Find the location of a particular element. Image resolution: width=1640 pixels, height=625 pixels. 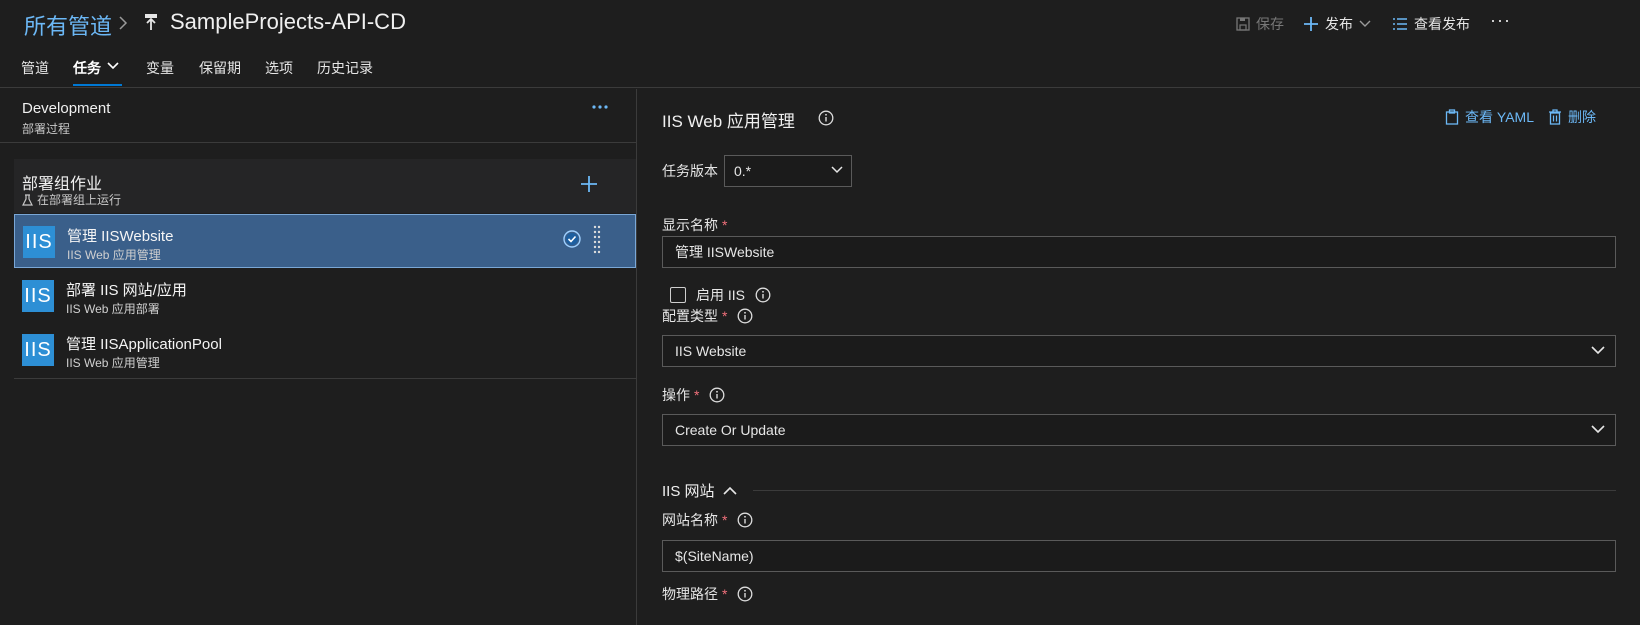

phase-header: 部署组作业 在部署组上运行 is located at coordinates (325, 186).